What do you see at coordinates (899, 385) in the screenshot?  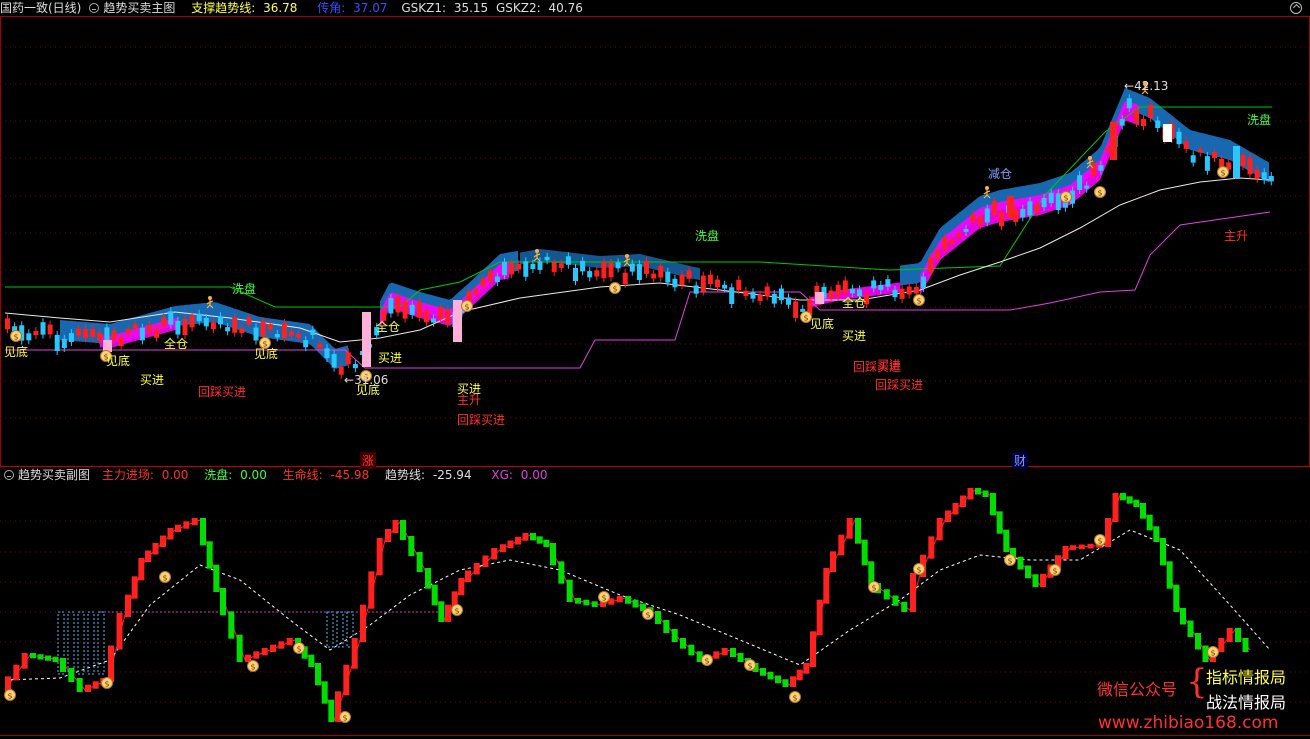 I see `signal-huicai: 回踩买进` at bounding box center [899, 385].